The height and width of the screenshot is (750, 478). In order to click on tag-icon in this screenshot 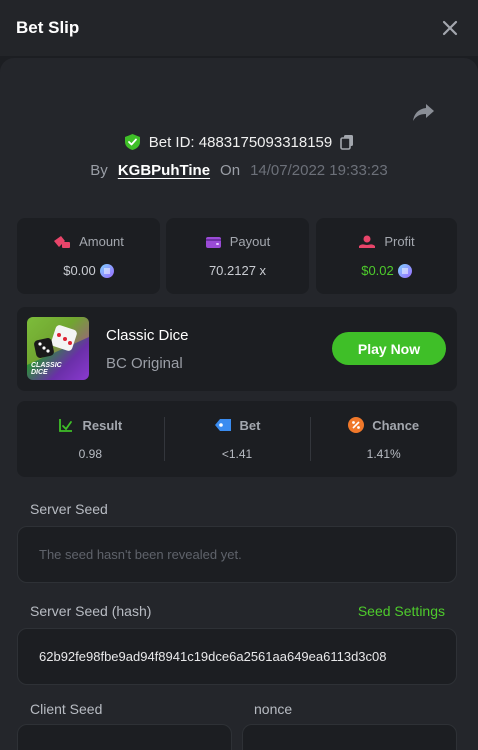, I will do `click(222, 425)`.